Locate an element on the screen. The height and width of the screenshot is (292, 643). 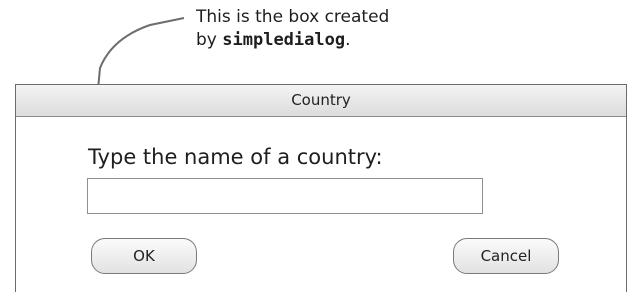
annotation-line-2-prefix: by is located at coordinates (209, 40).